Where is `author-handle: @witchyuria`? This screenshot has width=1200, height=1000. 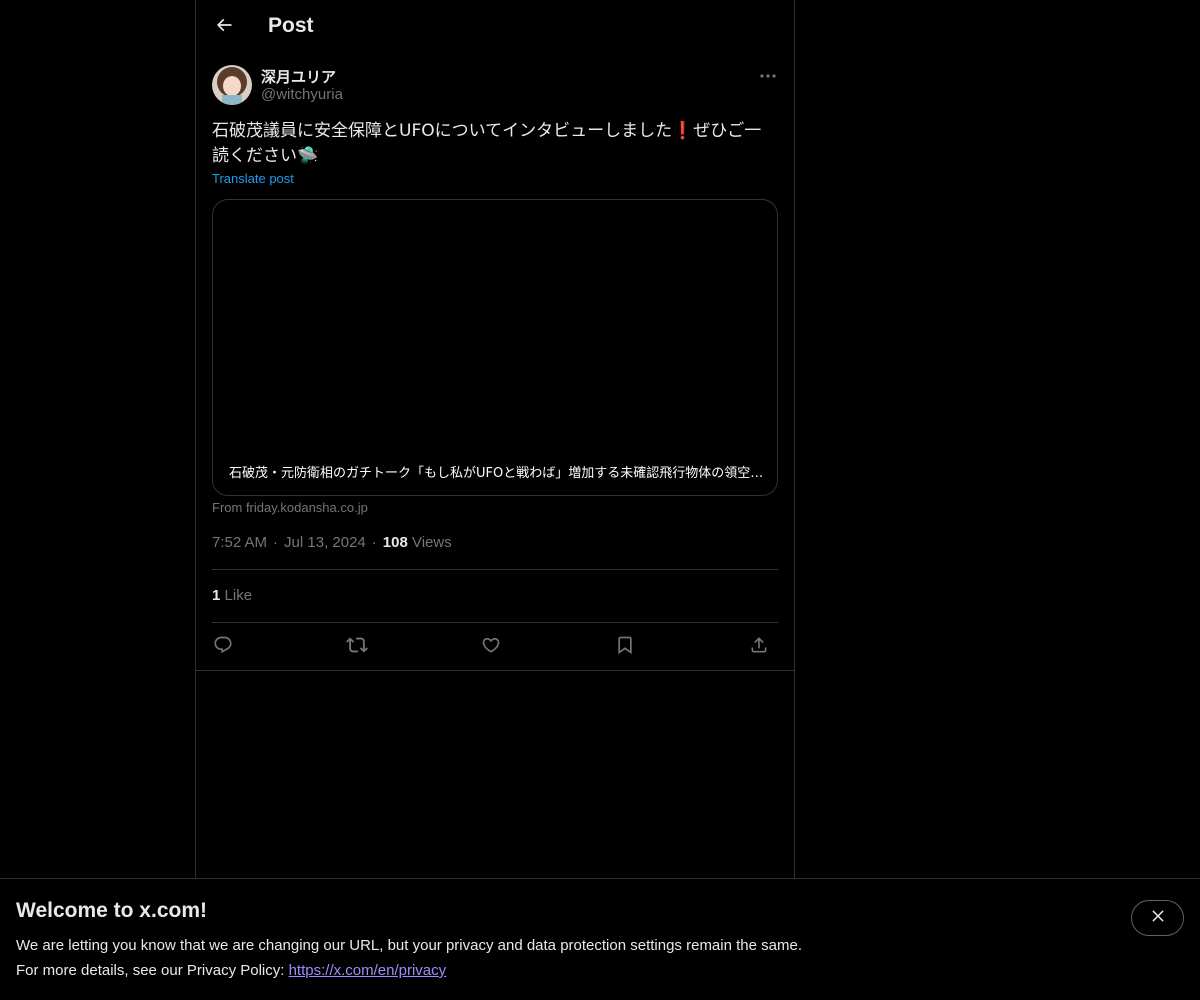
author-handle: @witchyuria is located at coordinates (302, 94).